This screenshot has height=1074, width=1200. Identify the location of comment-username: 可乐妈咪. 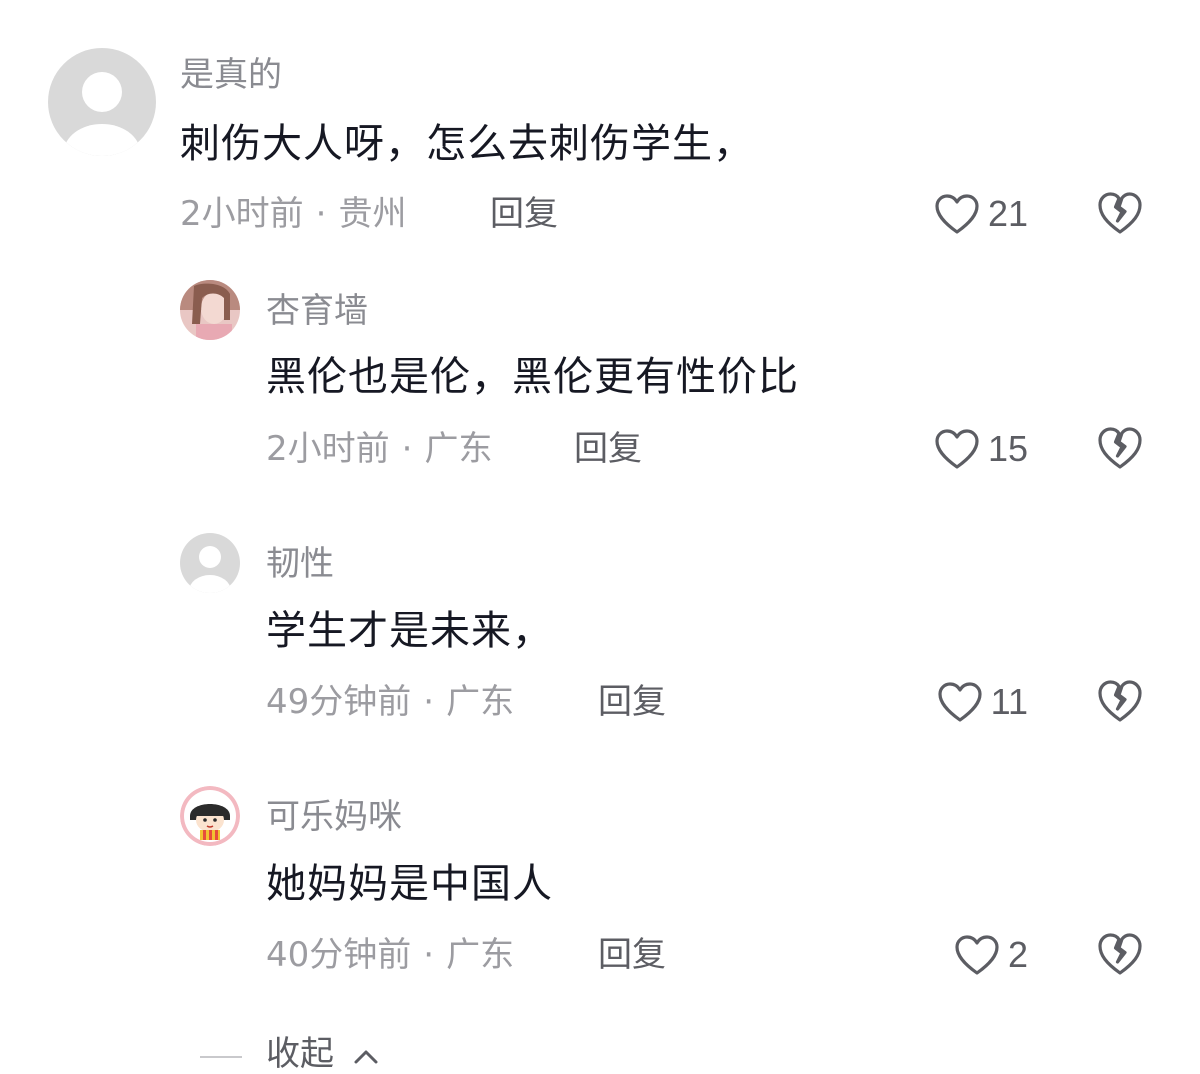
(334, 817).